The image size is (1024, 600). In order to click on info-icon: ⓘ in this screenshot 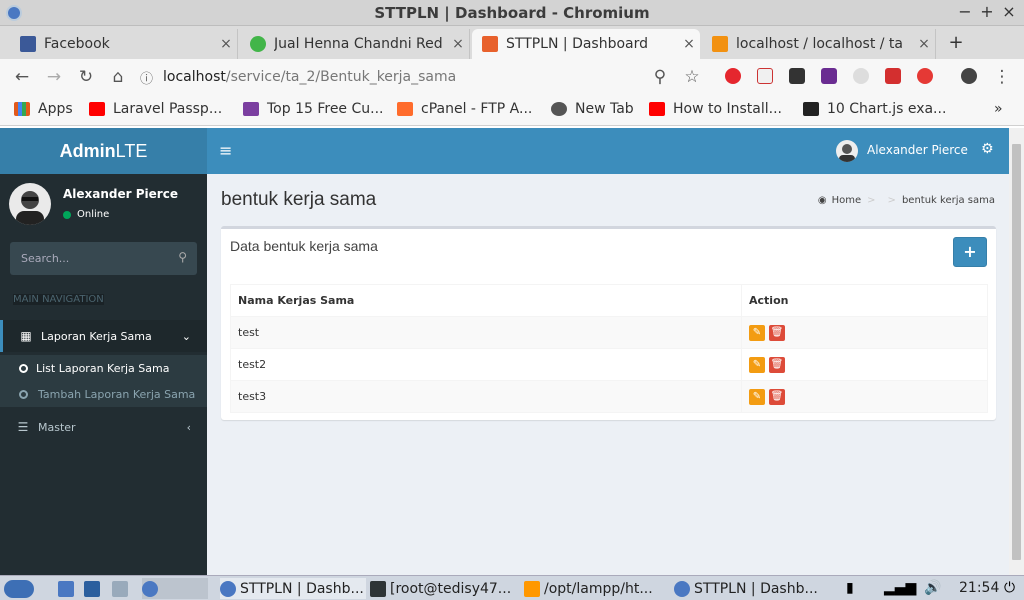, I will do `click(146, 77)`.